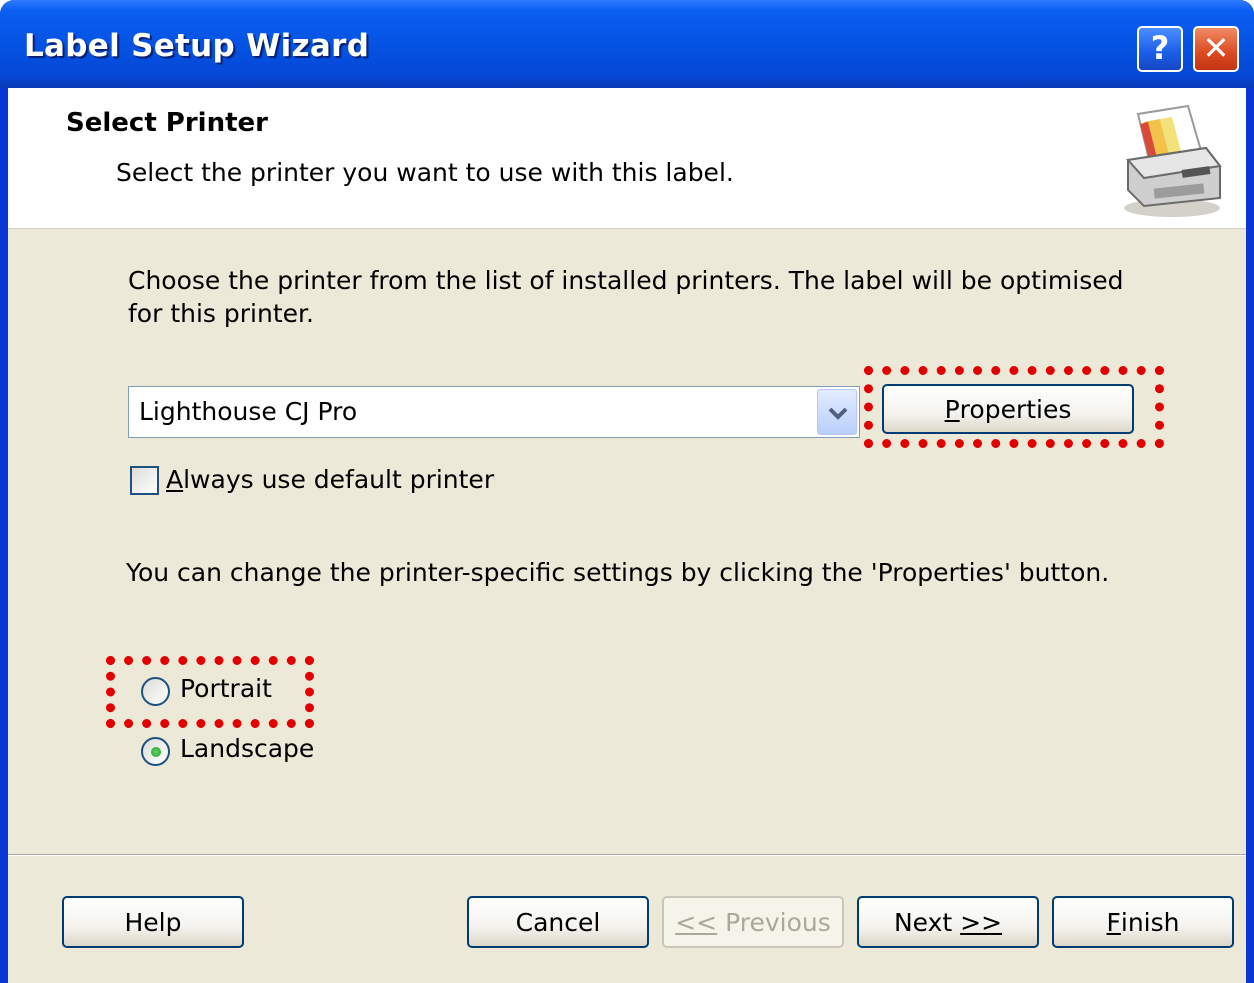 The height and width of the screenshot is (983, 1254). Describe the element at coordinates (1173, 160) in the screenshot. I see `printer-icon` at that location.